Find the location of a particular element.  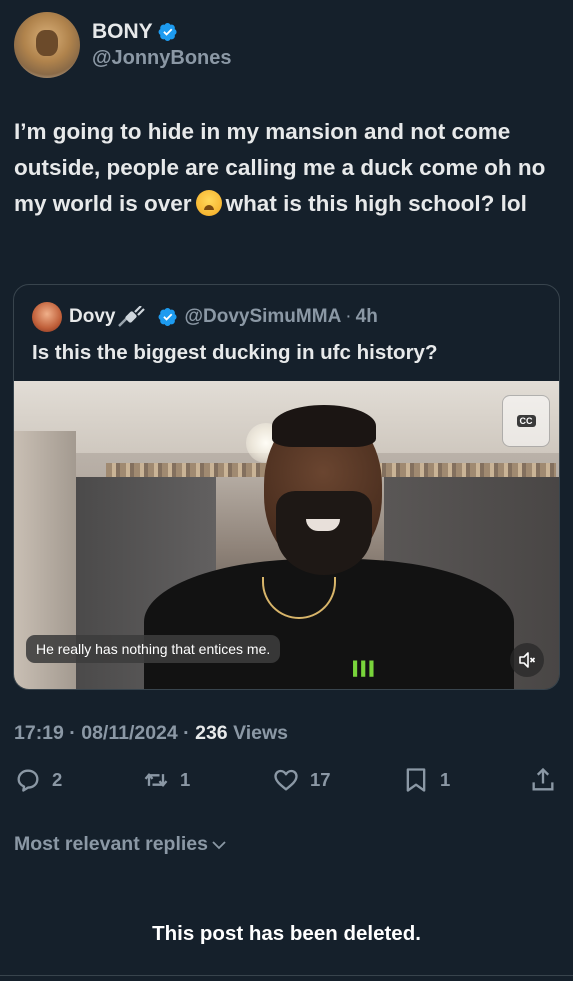

replies-sort-label: Most relevant replies is located at coordinates (111, 844).